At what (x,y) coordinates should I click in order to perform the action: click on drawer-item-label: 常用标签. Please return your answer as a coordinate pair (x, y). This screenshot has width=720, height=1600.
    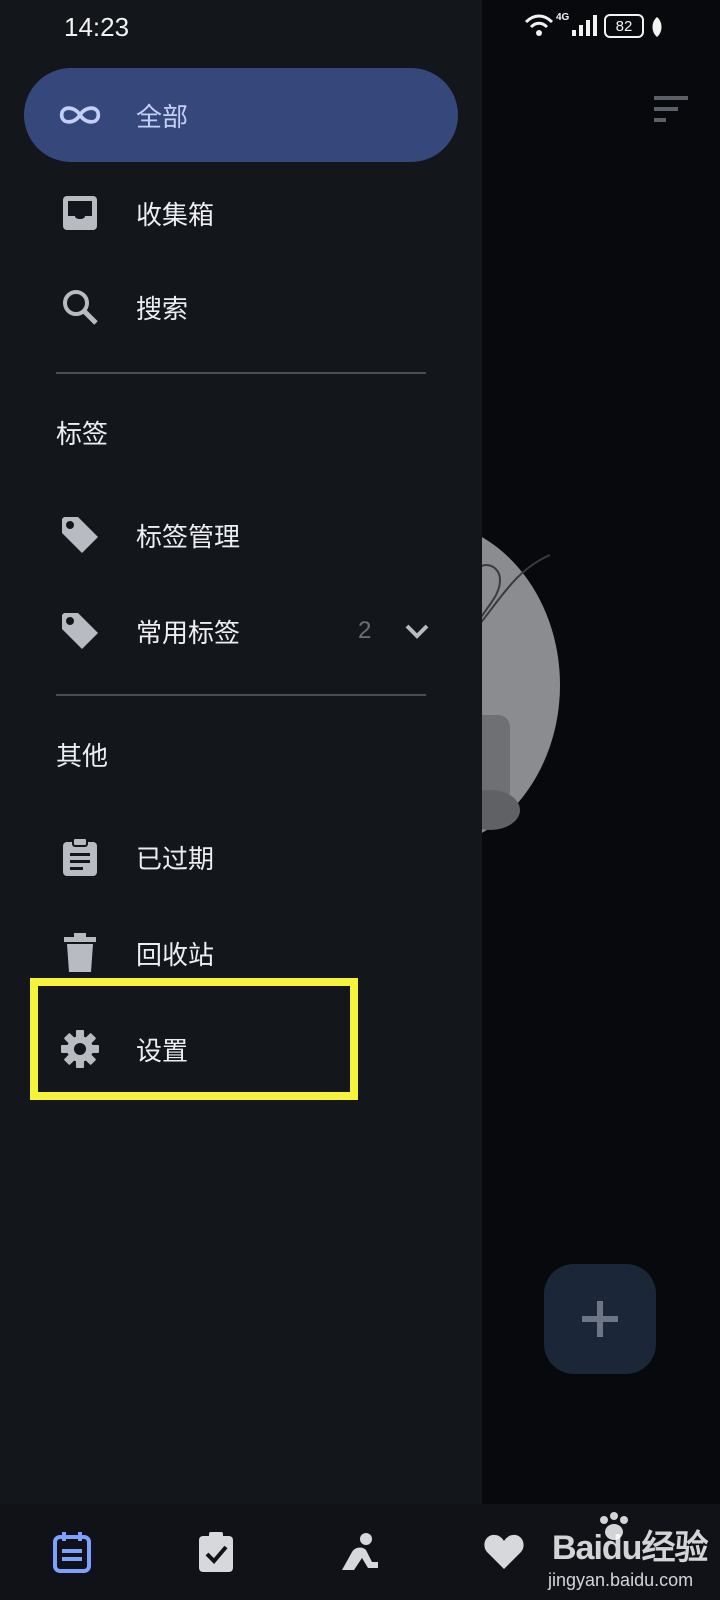
    Looking at the image, I should click on (188, 633).